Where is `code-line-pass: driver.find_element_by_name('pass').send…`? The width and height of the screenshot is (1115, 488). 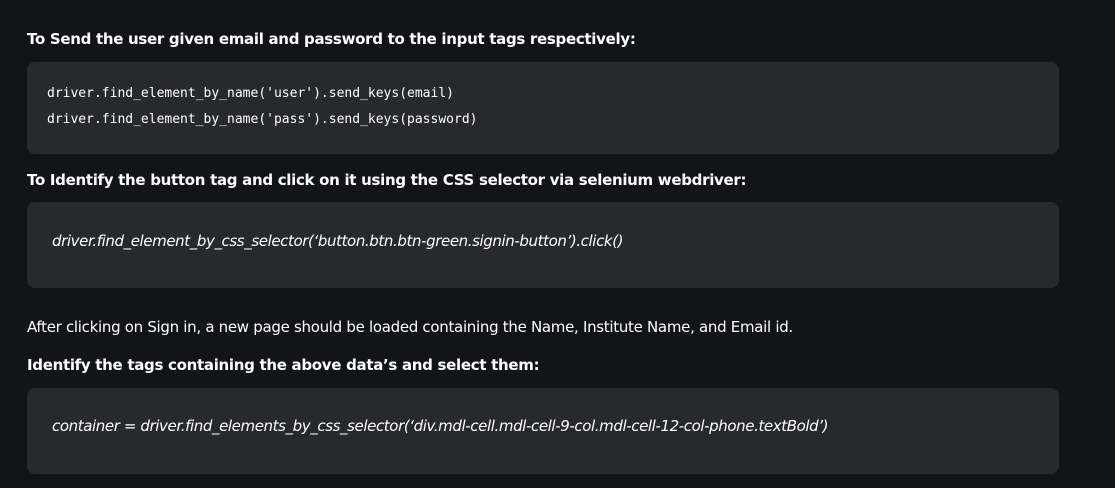 code-line-pass: driver.find_element_by_name('pass').send… is located at coordinates (262, 119).